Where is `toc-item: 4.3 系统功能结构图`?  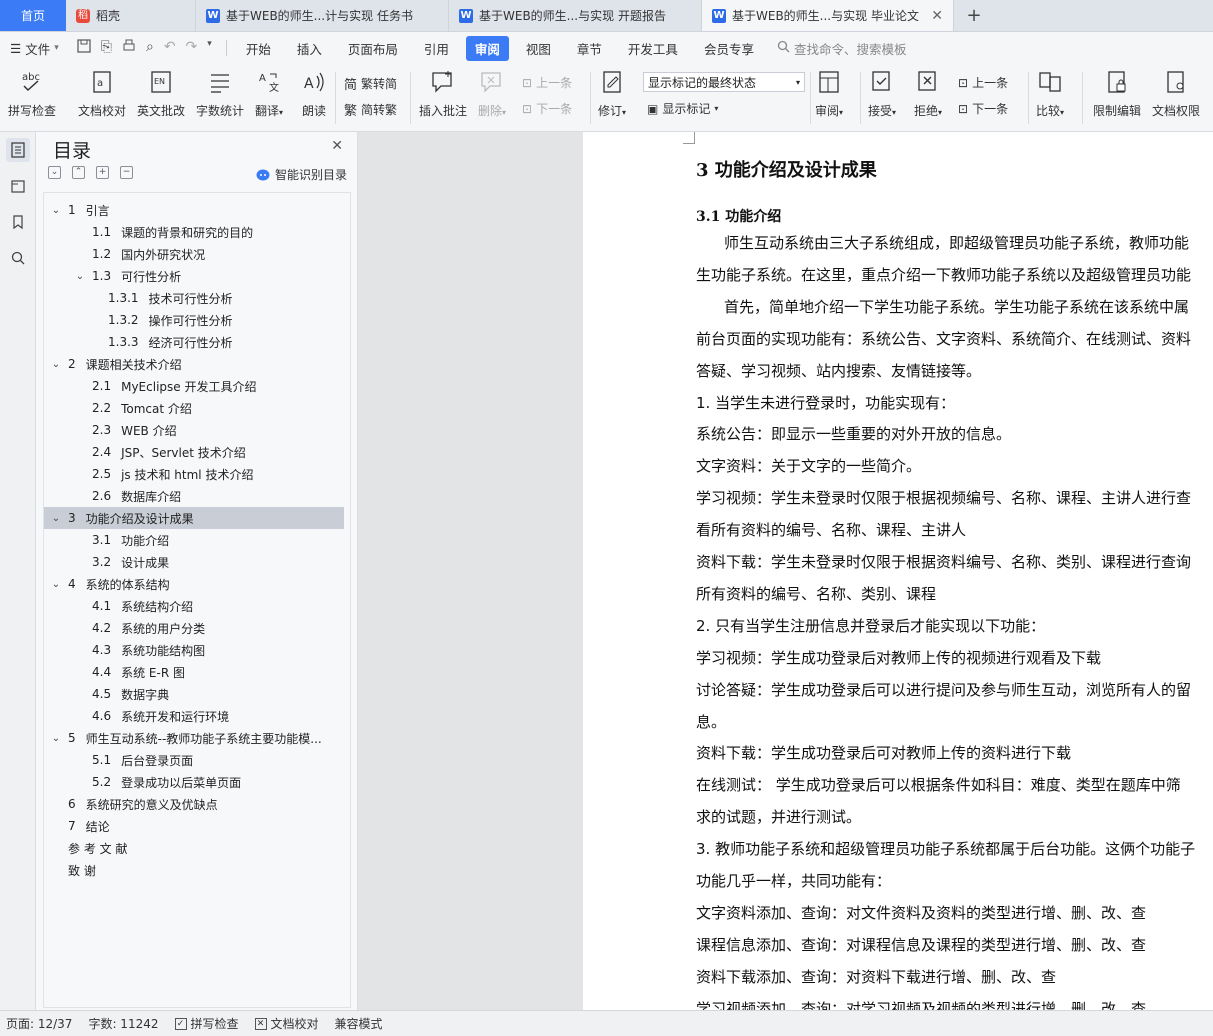 toc-item: 4.3 系统功能结构图 is located at coordinates (194, 650).